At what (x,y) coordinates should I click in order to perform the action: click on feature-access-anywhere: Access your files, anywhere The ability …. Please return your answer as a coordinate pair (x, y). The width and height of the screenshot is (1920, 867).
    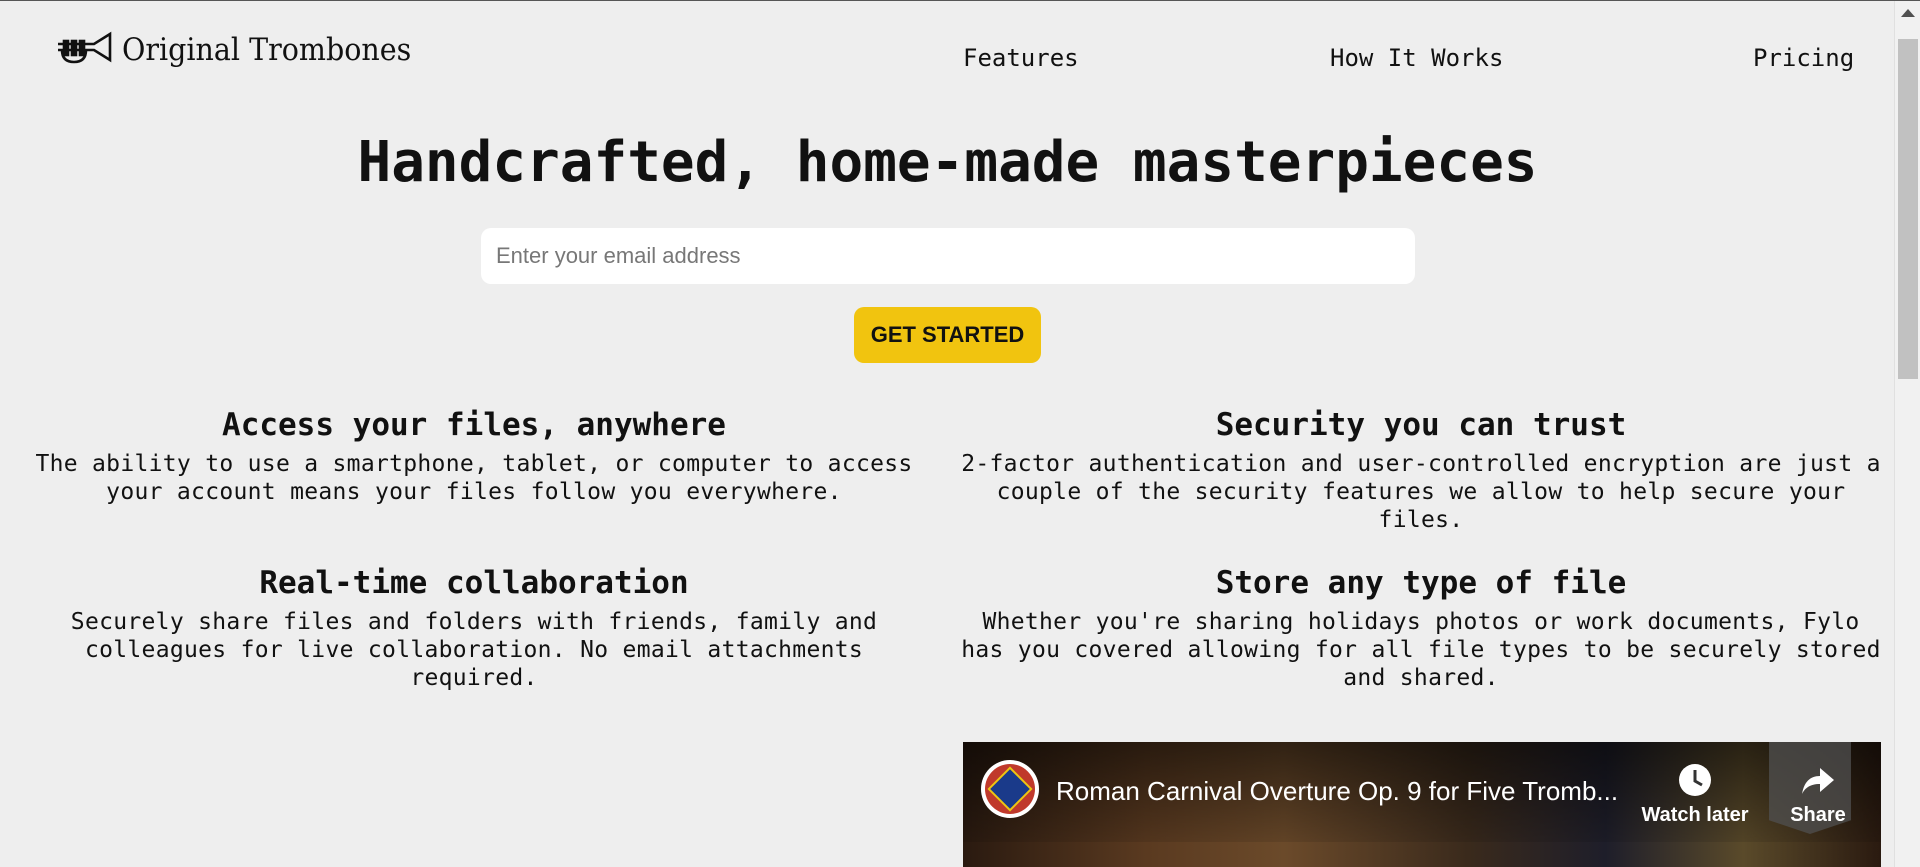
    Looking at the image, I should click on (474, 456).